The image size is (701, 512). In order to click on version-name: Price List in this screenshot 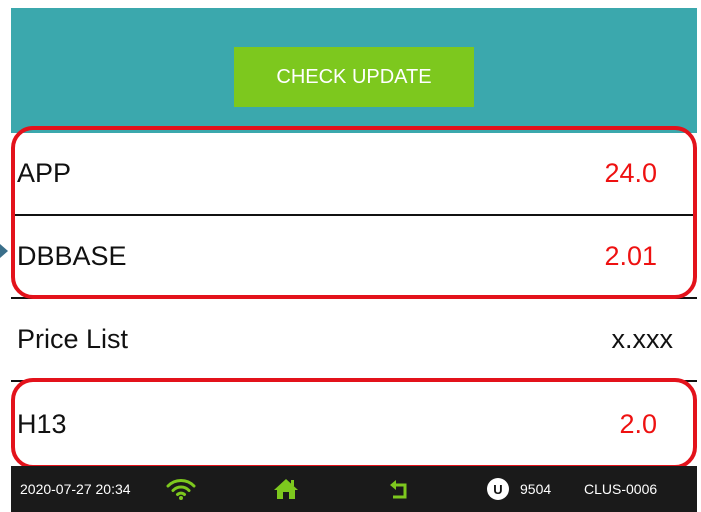, I will do `click(73, 339)`.